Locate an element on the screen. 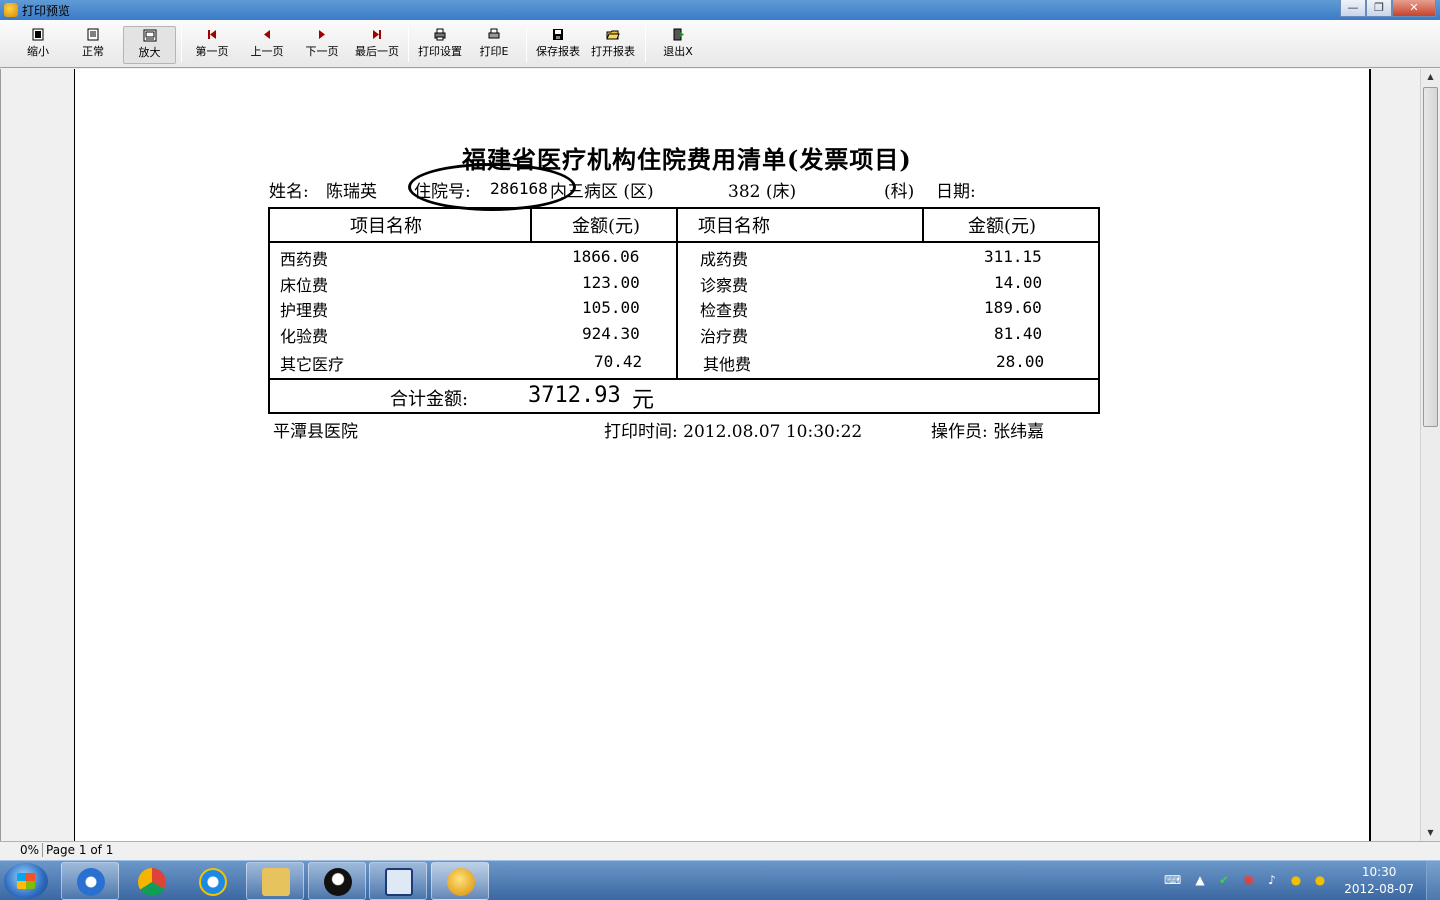  taskbar-app-explorer is located at coordinates (275, 881).